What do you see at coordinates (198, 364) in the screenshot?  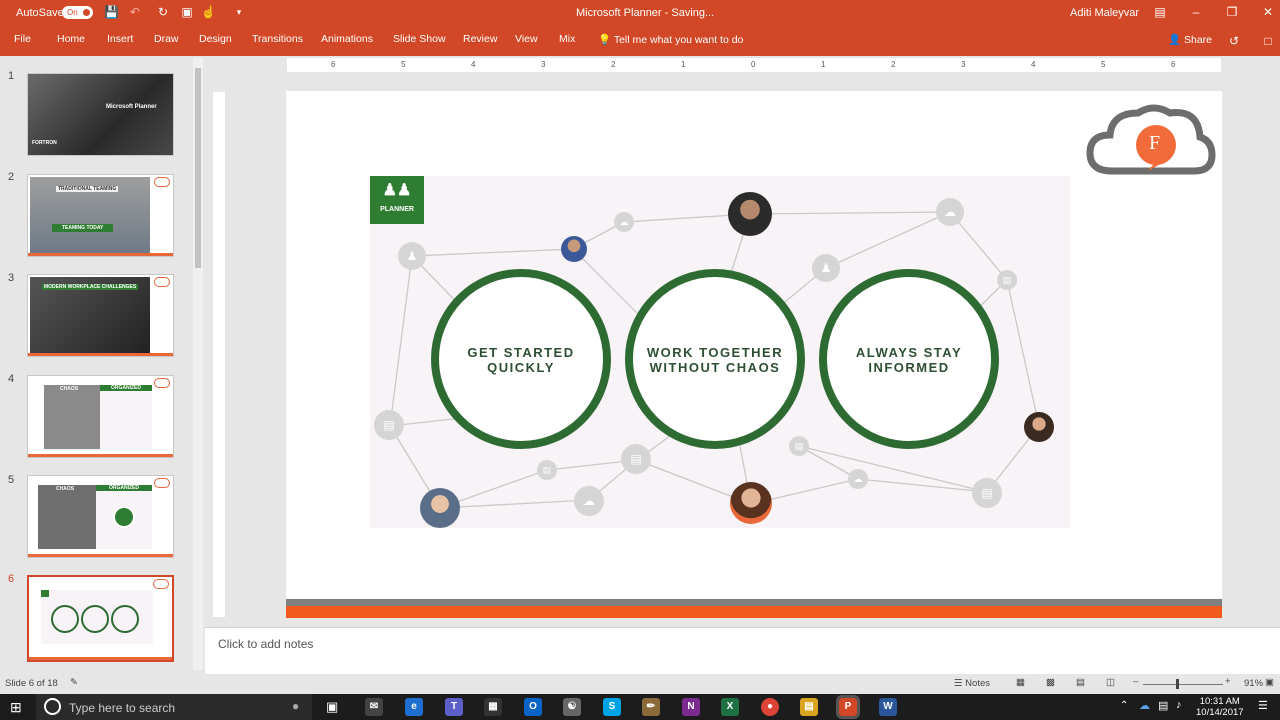 I see `thumbnail-scrollbar` at bounding box center [198, 364].